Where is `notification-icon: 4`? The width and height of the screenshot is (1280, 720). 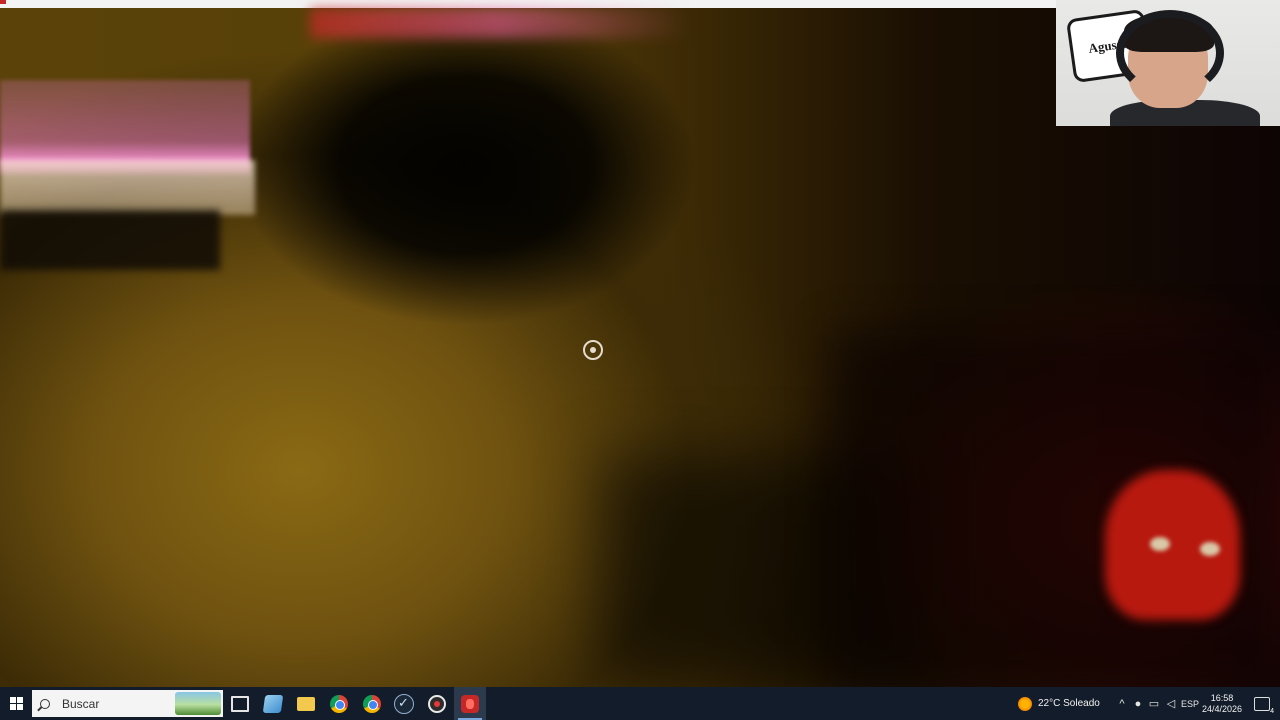 notification-icon: 4 is located at coordinates (1264, 705).